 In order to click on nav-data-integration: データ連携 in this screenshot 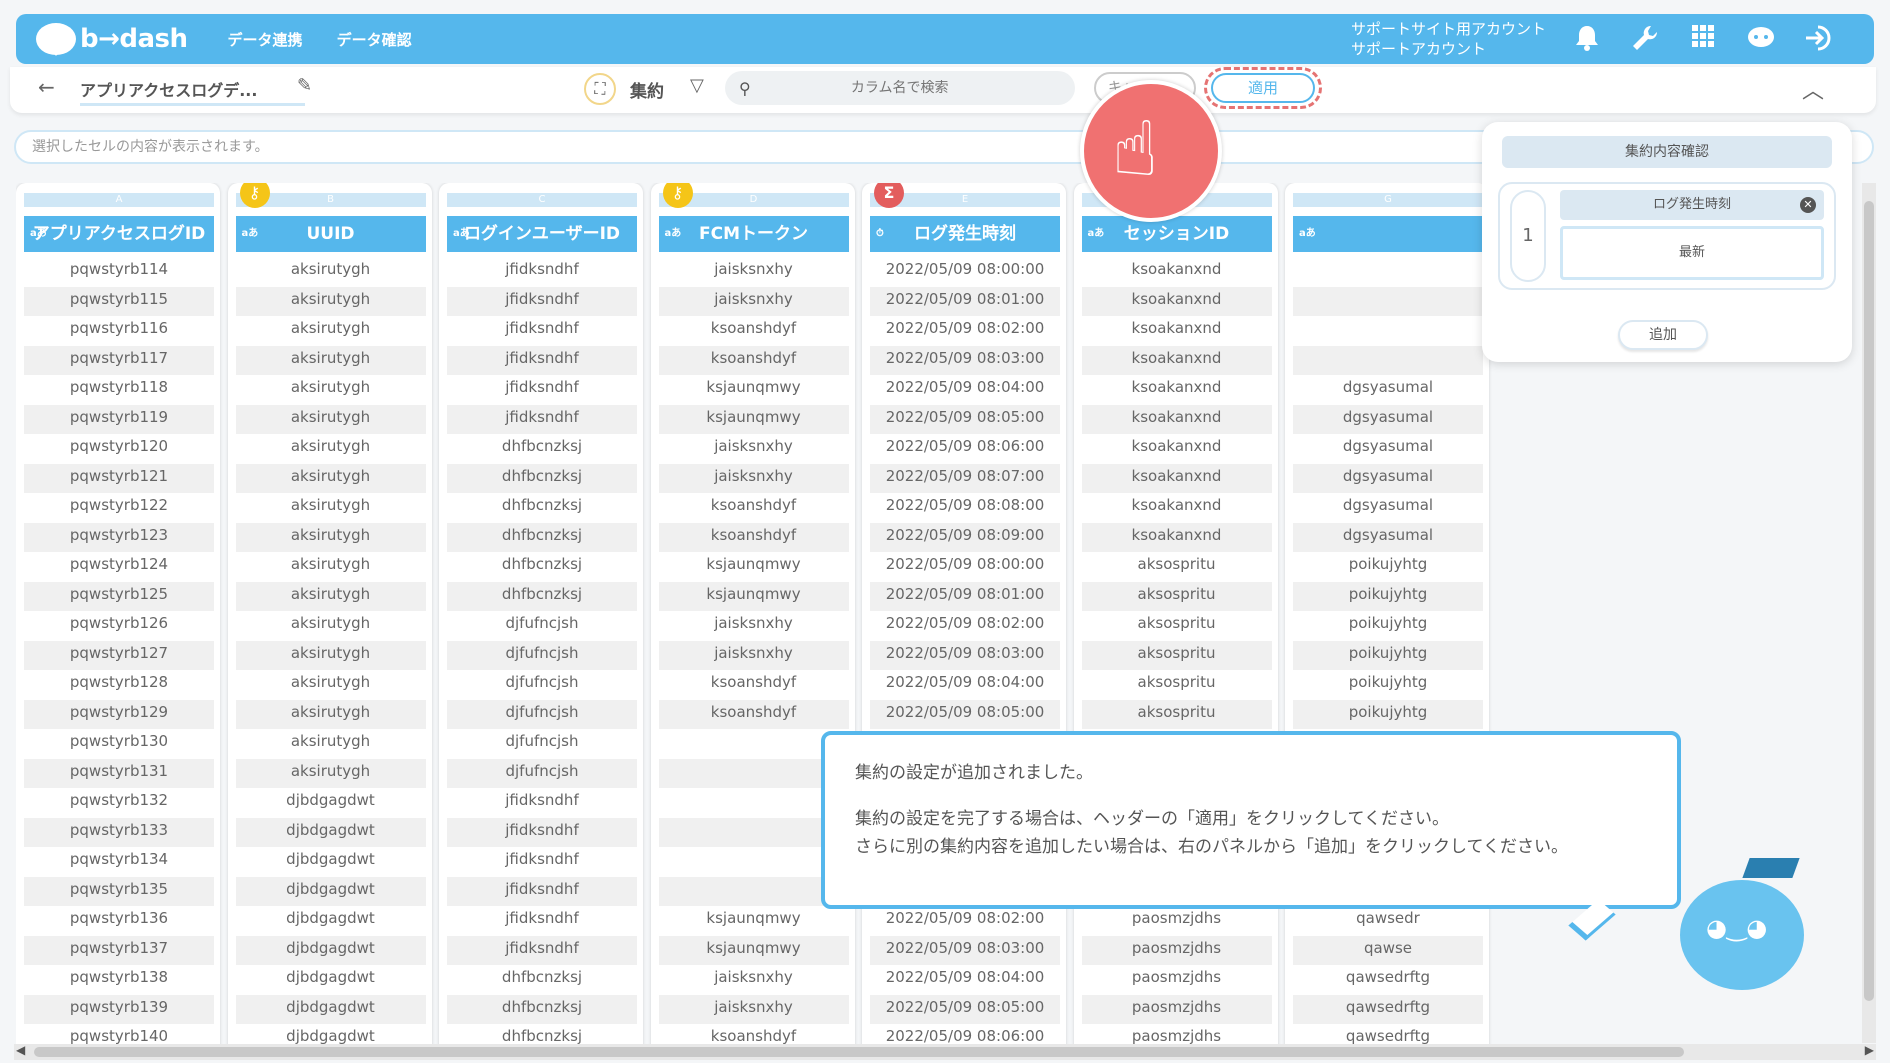, I will do `click(265, 39)`.